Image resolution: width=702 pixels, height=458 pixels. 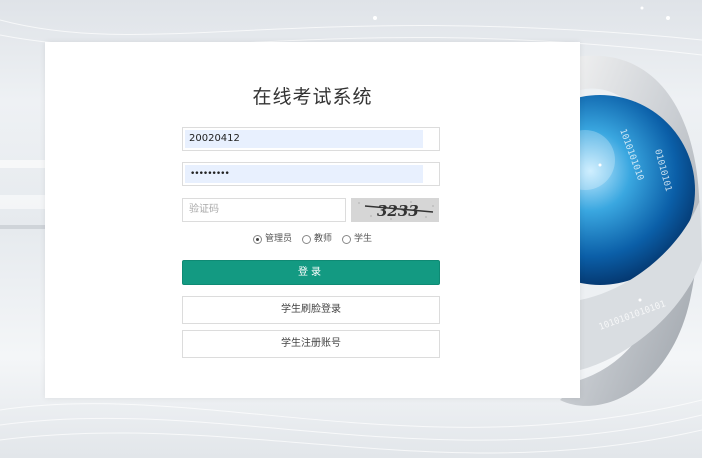 I want to click on radio-checked-icon, so click(x=257, y=239).